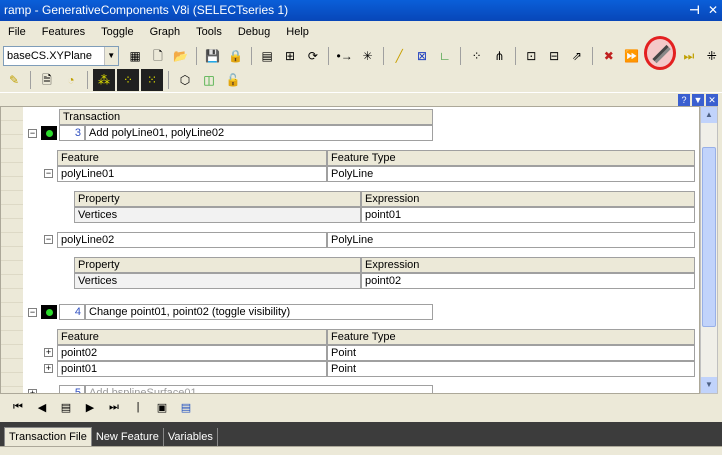 The image size is (722, 455). Describe the element at coordinates (713, 10) in the screenshot. I see `close-icon: ✕` at that location.